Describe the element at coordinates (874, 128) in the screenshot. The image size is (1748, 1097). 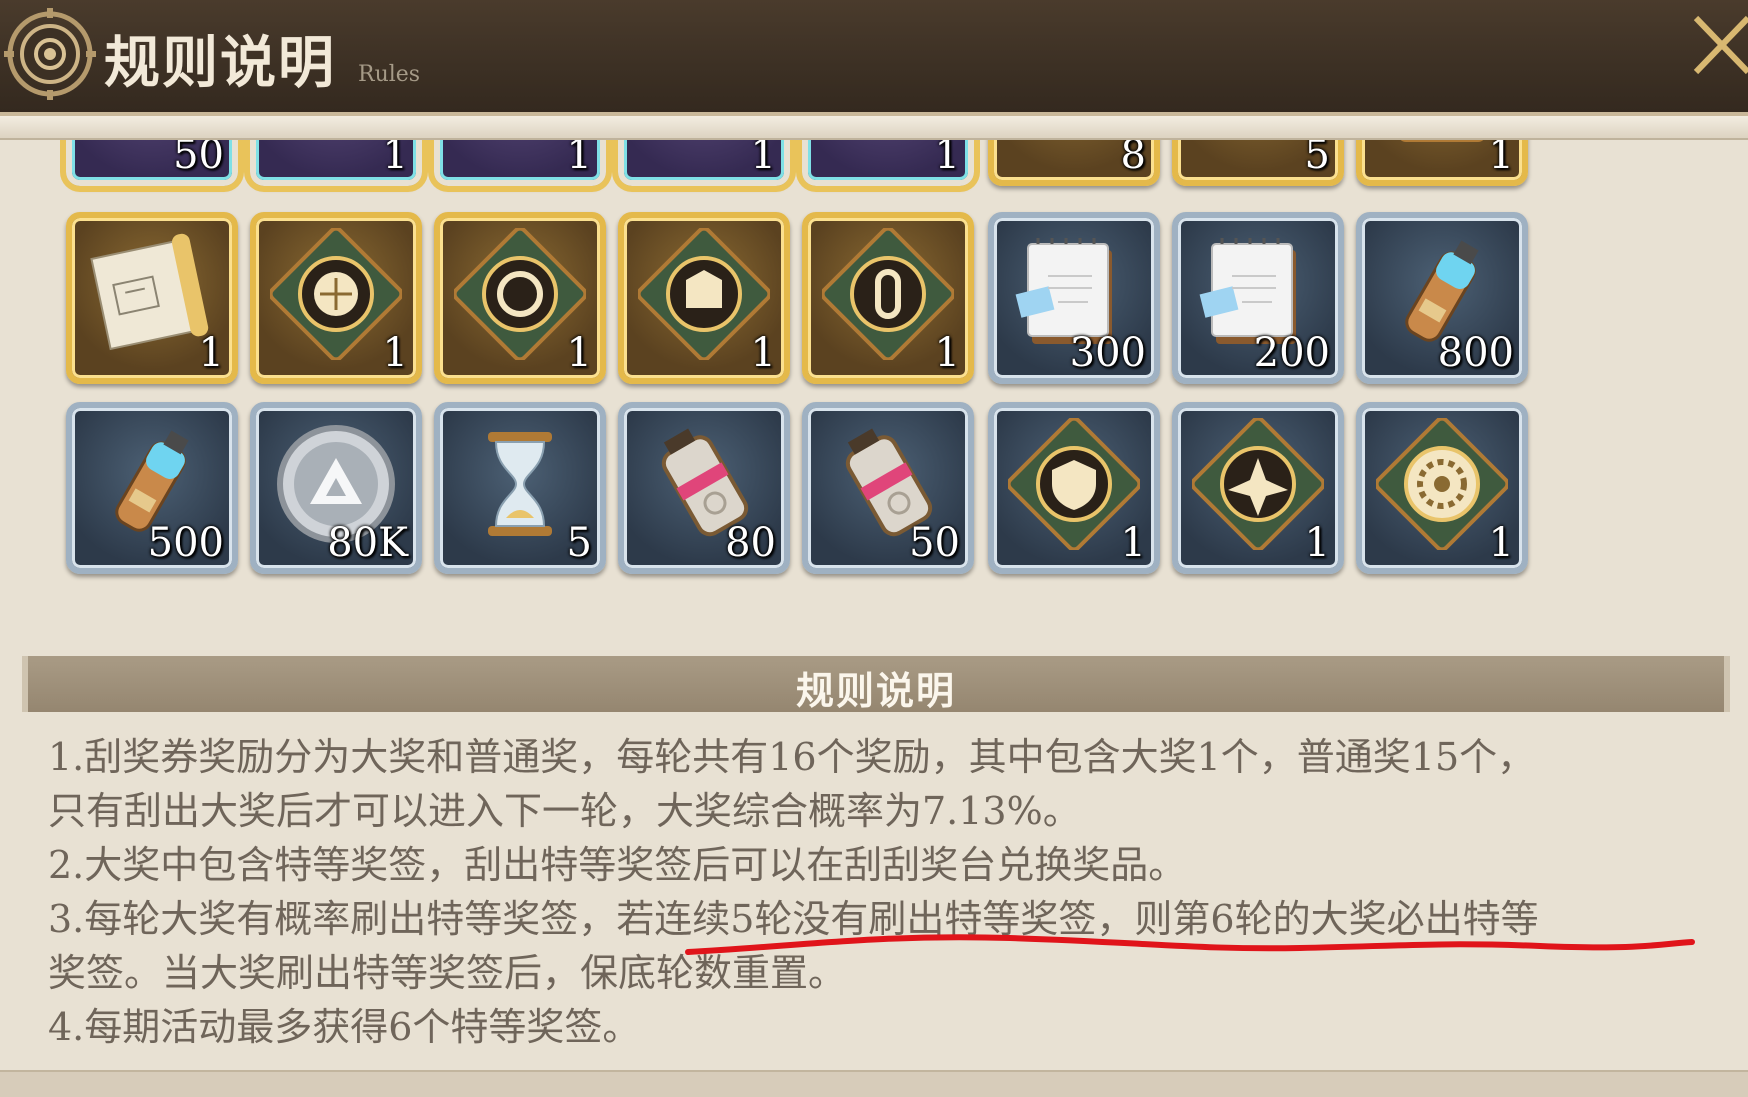
I see `header-divider` at that location.